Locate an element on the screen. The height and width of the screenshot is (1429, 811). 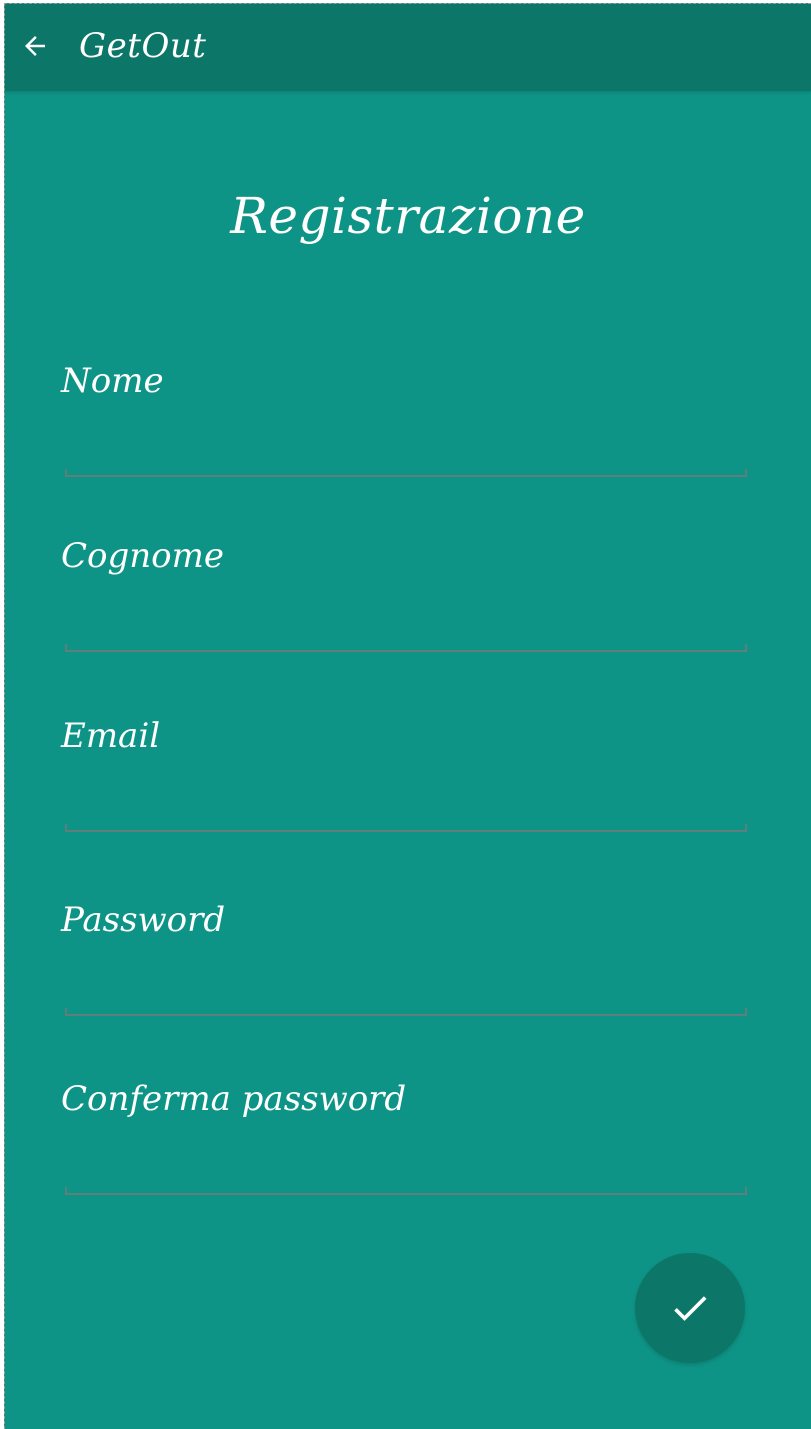
password-input-underline is located at coordinates (406, 1012).